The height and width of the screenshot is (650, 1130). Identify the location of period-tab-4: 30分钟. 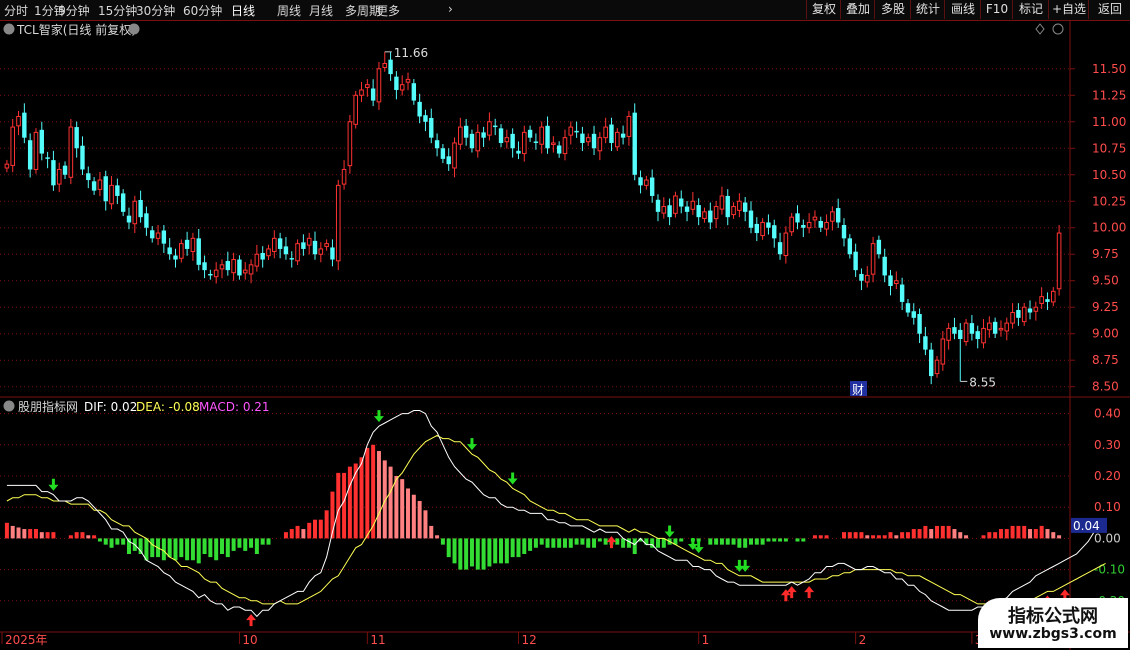
(155, 10).